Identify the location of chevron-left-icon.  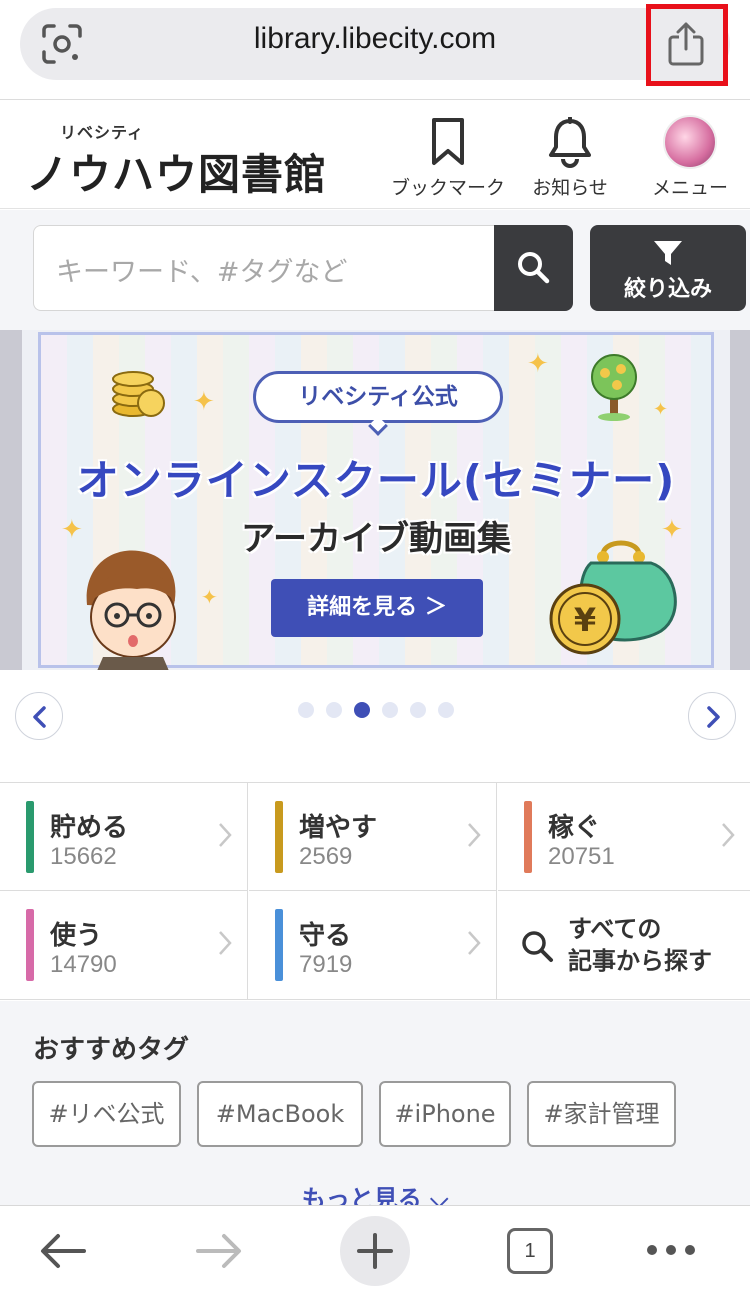
(39, 717).